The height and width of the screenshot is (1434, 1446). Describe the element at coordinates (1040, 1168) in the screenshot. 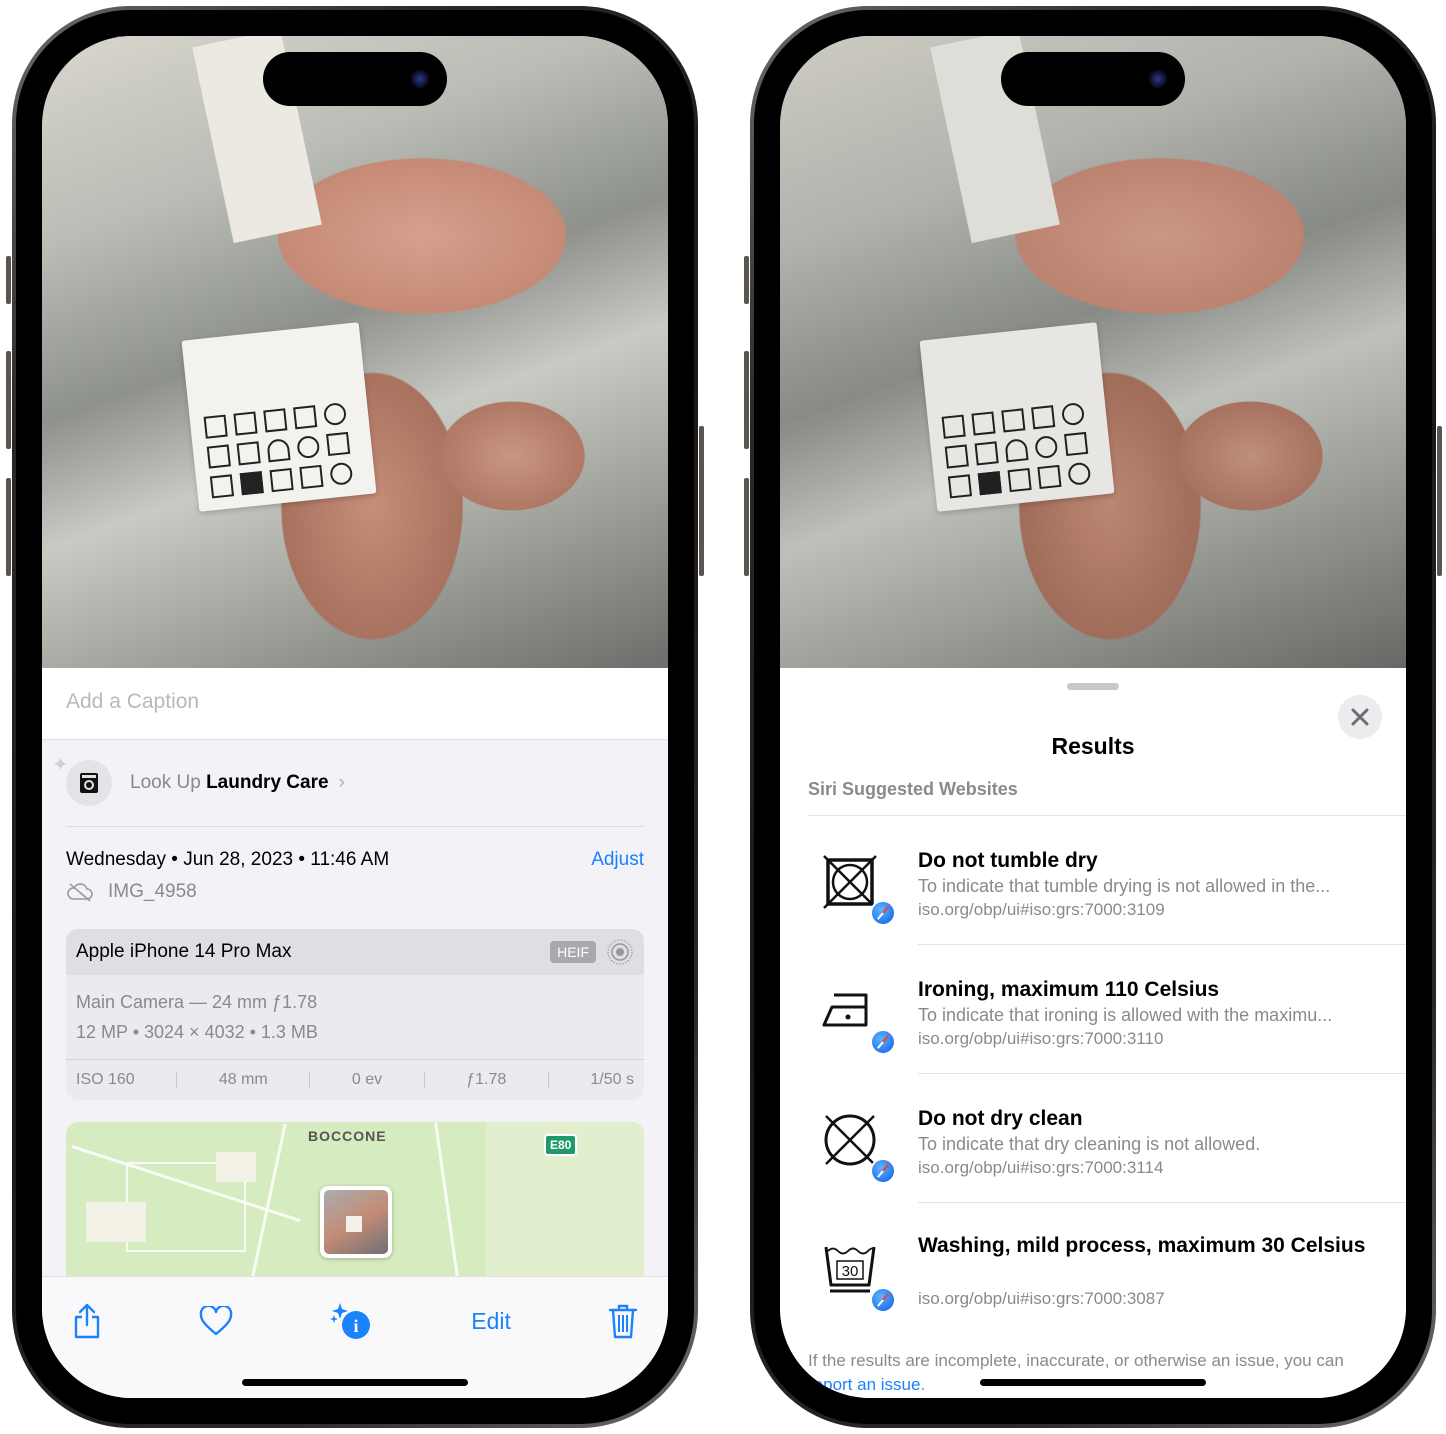

I see `result-url: iso.org/obp/ui#iso:grs:7000:3114` at that location.